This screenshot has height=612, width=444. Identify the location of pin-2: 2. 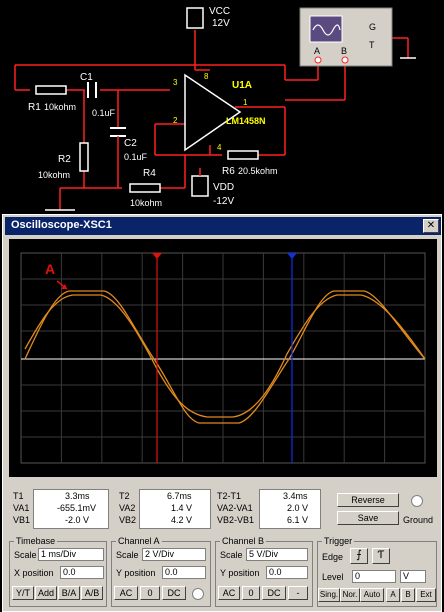
(175, 120).